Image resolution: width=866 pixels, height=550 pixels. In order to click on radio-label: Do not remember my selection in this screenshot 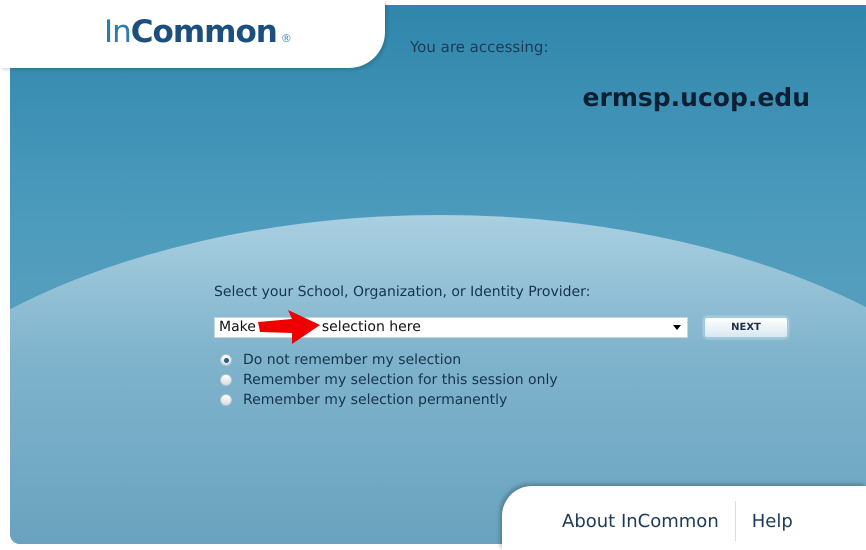, I will do `click(352, 360)`.